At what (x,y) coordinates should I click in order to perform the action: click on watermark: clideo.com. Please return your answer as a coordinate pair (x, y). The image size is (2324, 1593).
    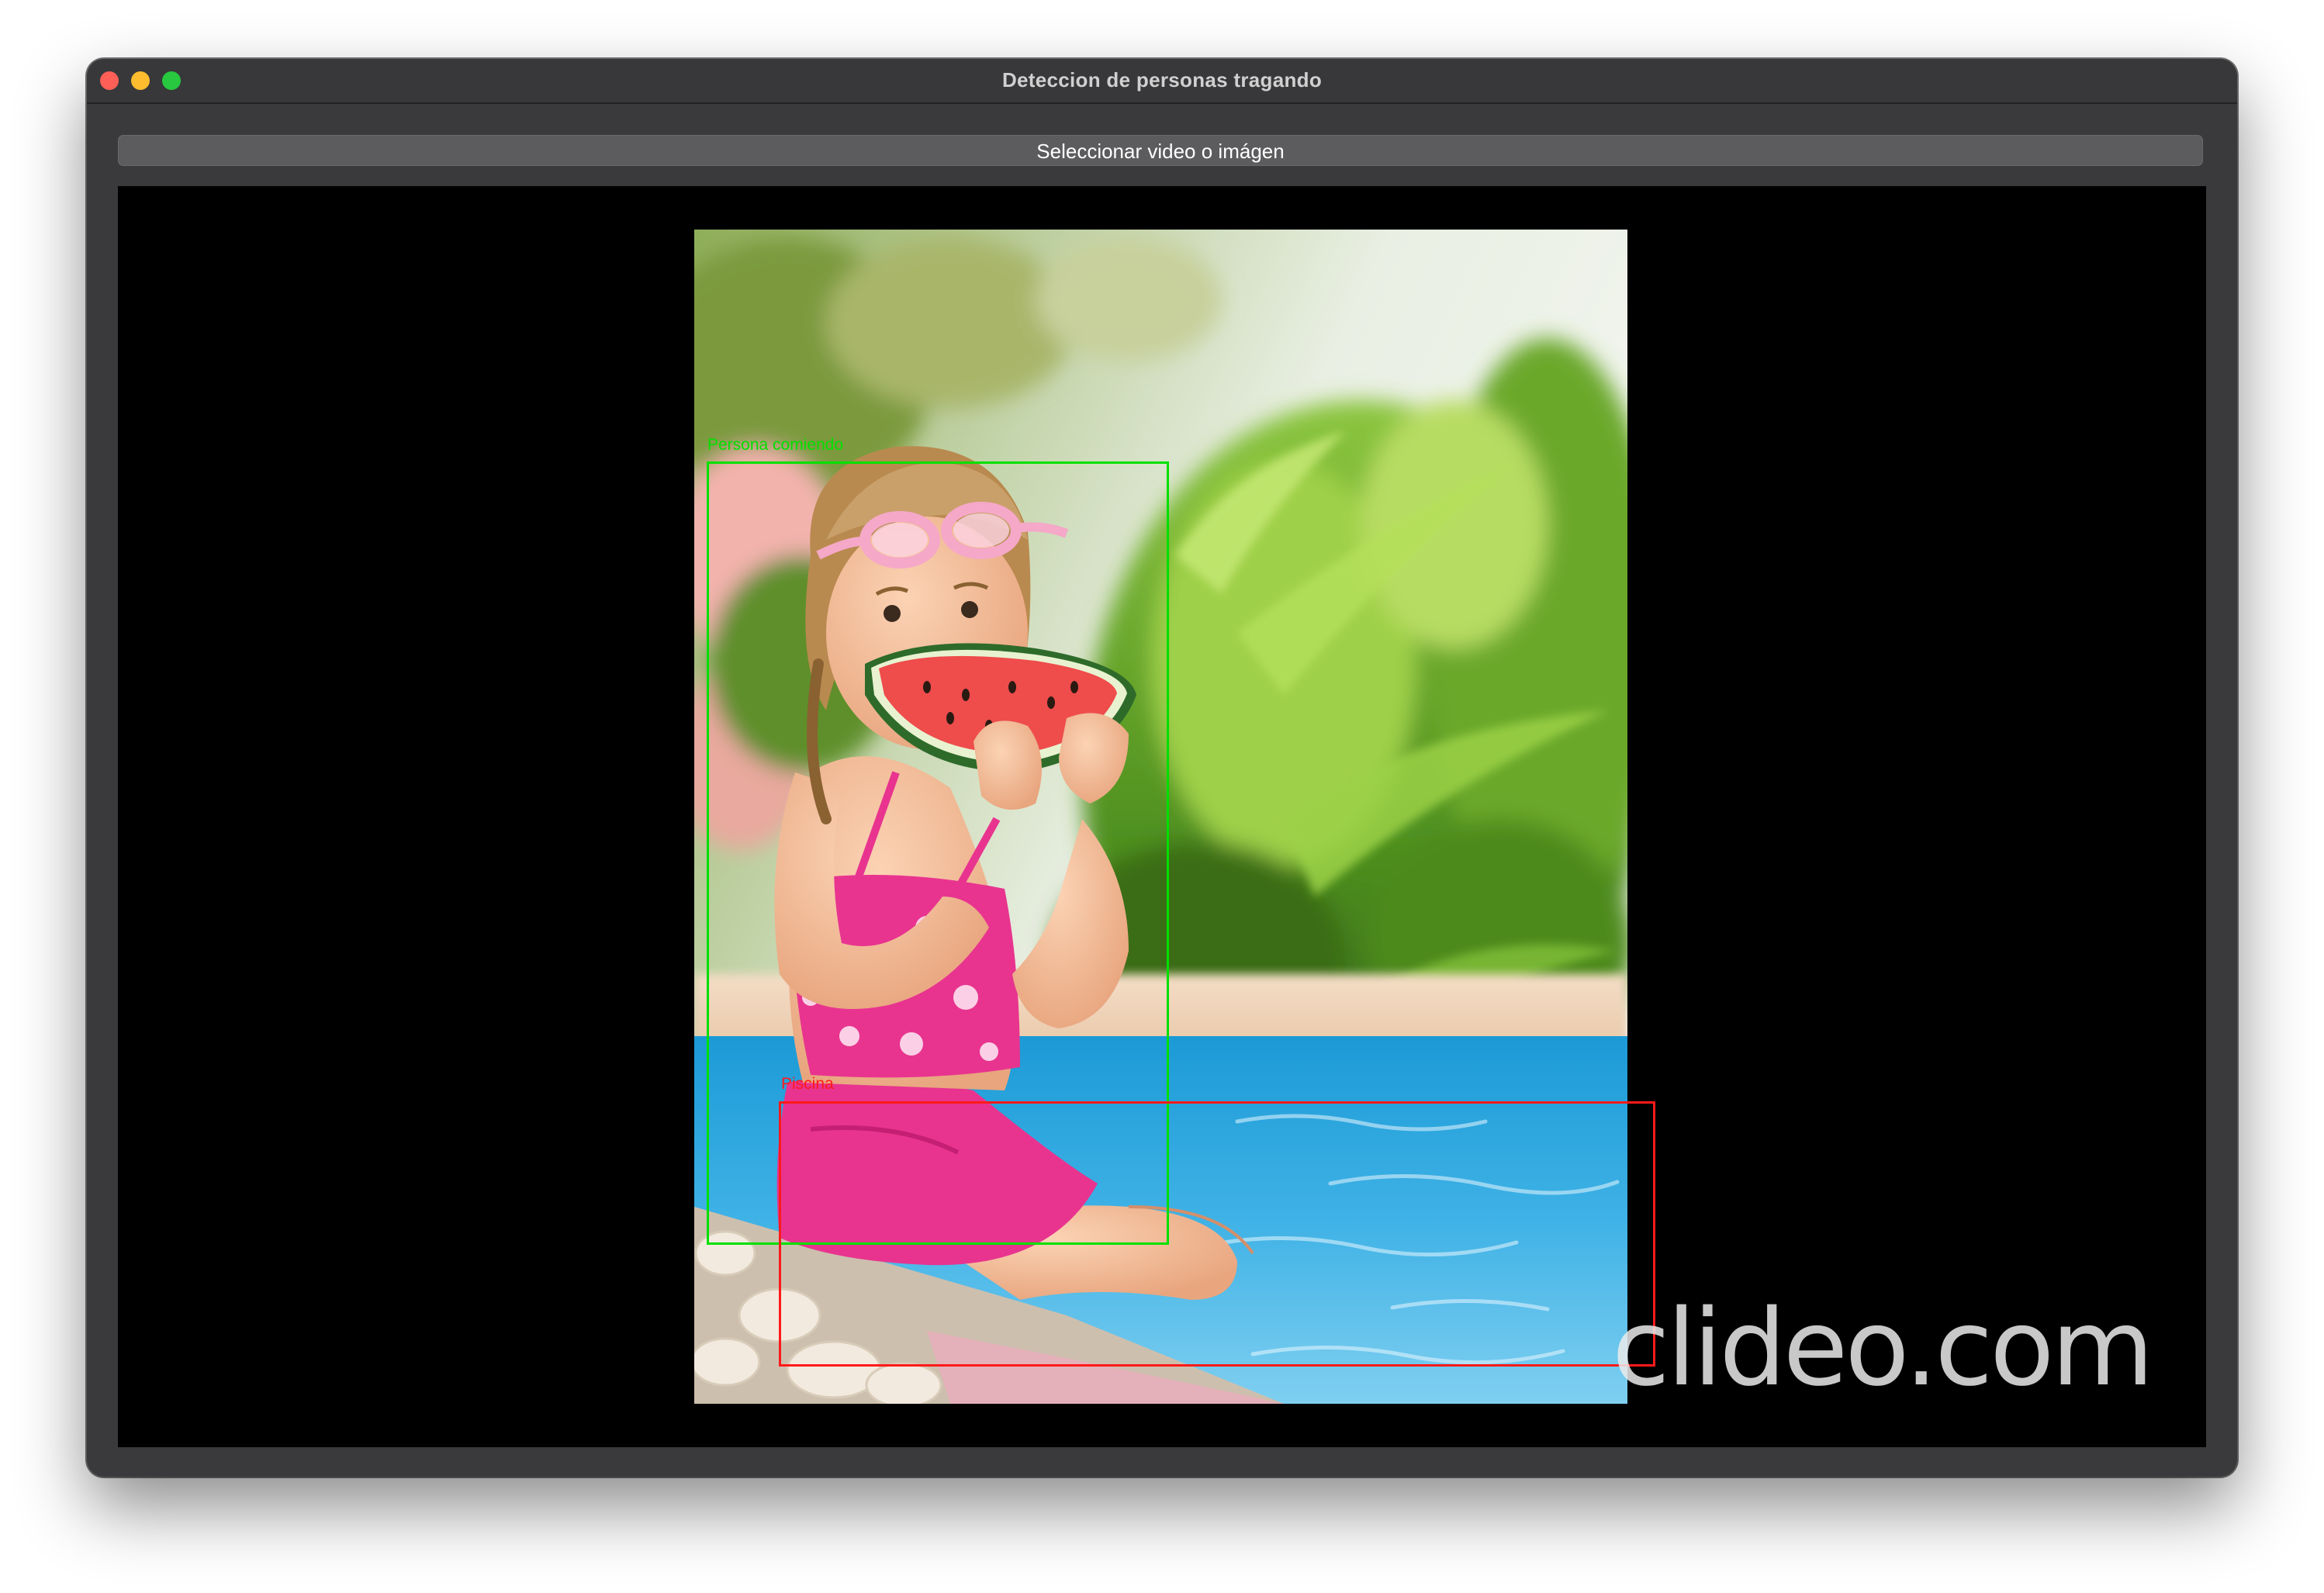
    Looking at the image, I should click on (1883, 1348).